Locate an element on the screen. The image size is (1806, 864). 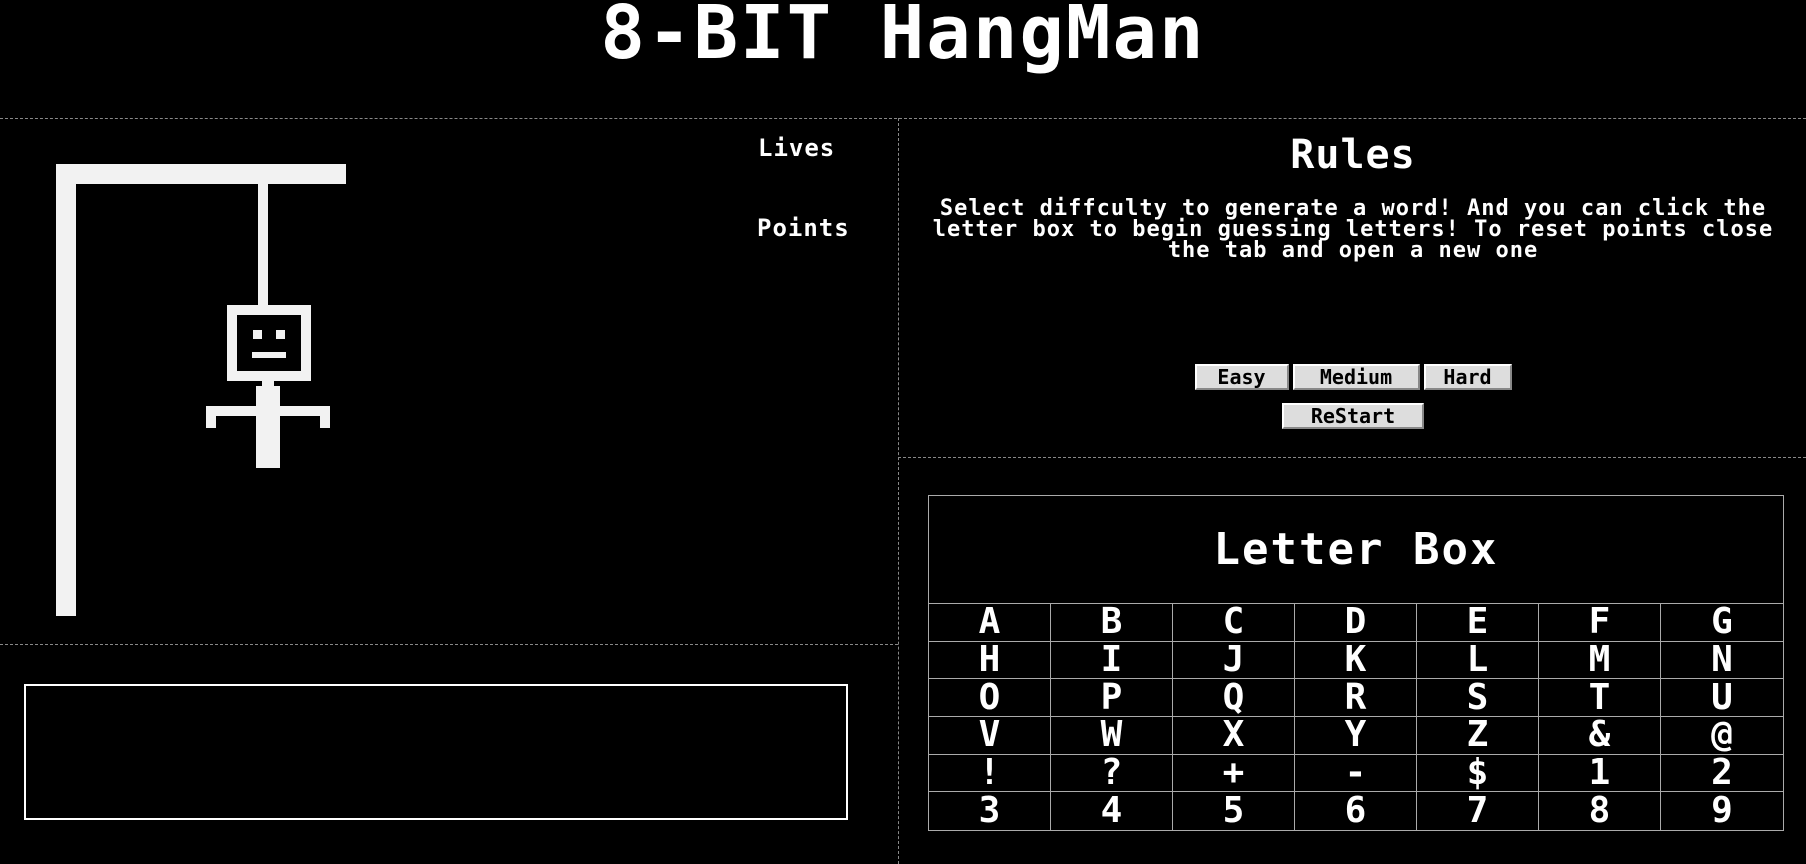
letter-key: A is located at coordinates (990, 623).